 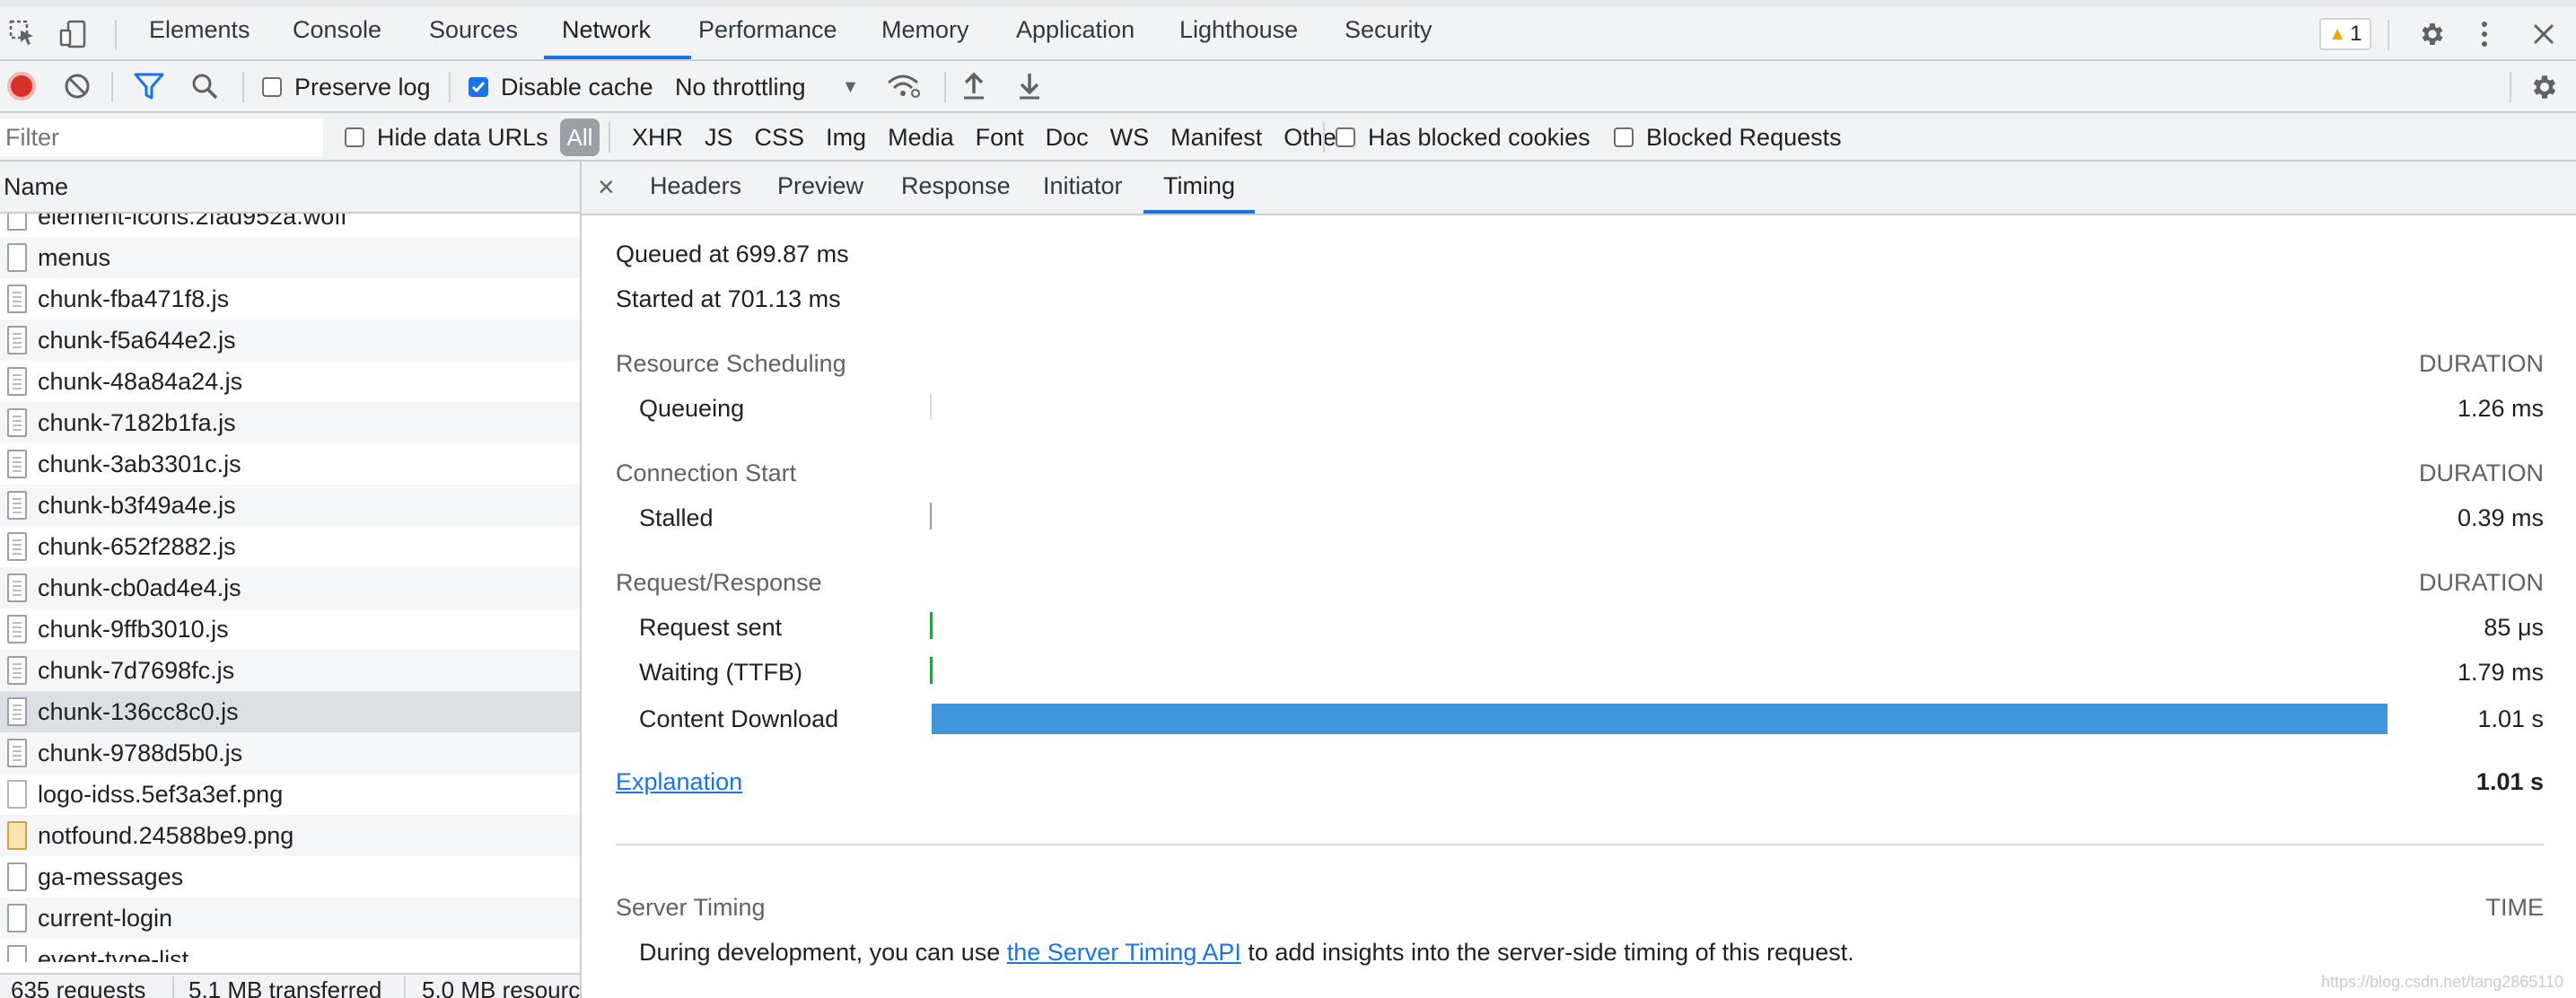 I want to click on close-detail-icon: ×, so click(x=606, y=187).